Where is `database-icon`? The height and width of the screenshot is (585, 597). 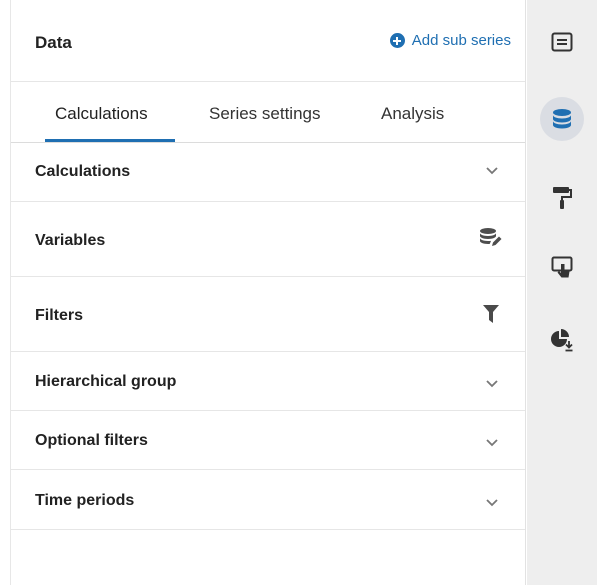 database-icon is located at coordinates (562, 119).